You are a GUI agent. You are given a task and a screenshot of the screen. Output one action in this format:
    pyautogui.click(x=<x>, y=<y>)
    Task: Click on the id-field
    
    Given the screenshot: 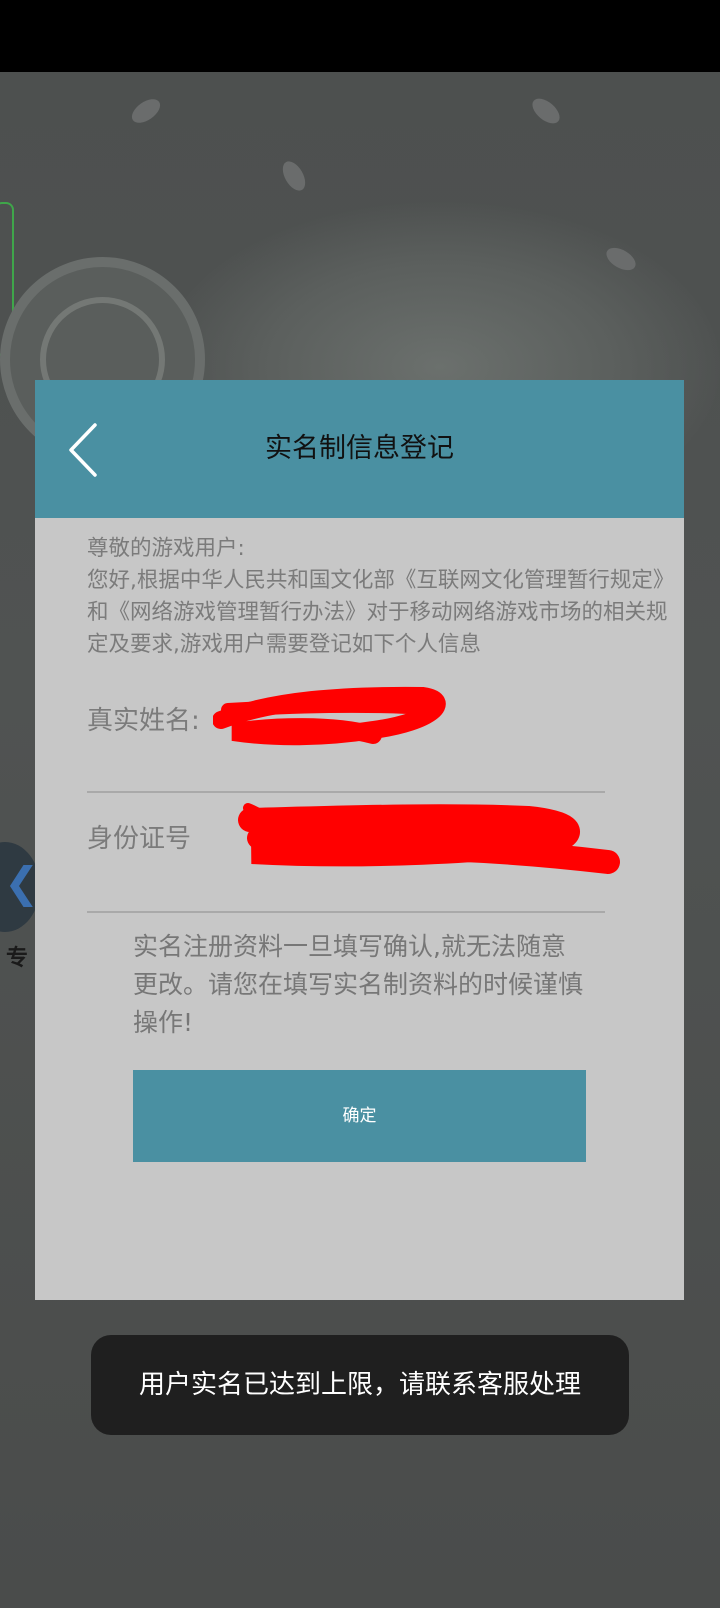 What is the action you would take?
    pyautogui.click(x=433, y=847)
    